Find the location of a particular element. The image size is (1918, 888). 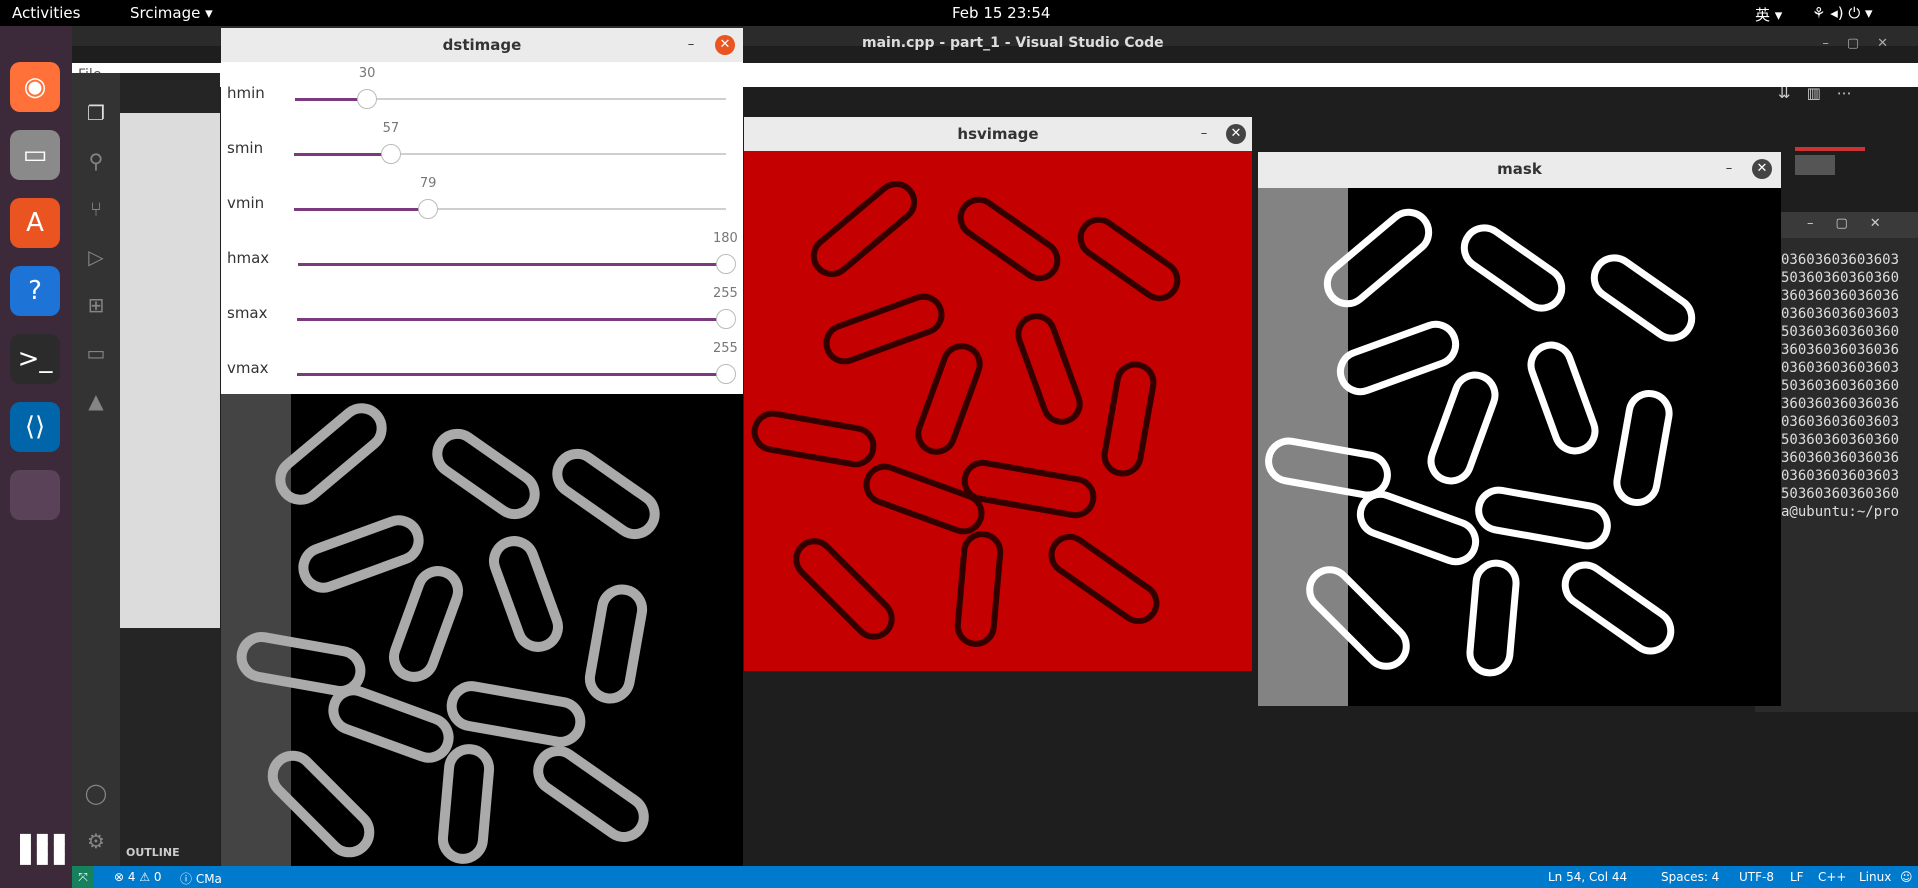

trackbar-label: hmax is located at coordinates (248, 258).